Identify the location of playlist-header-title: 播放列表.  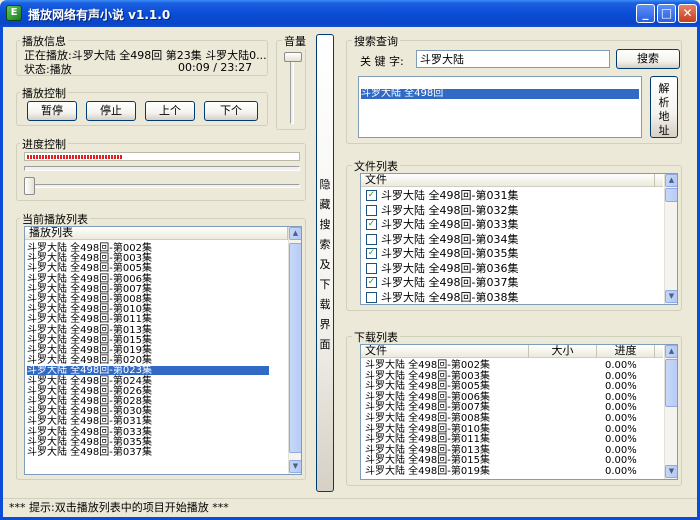
(156, 233).